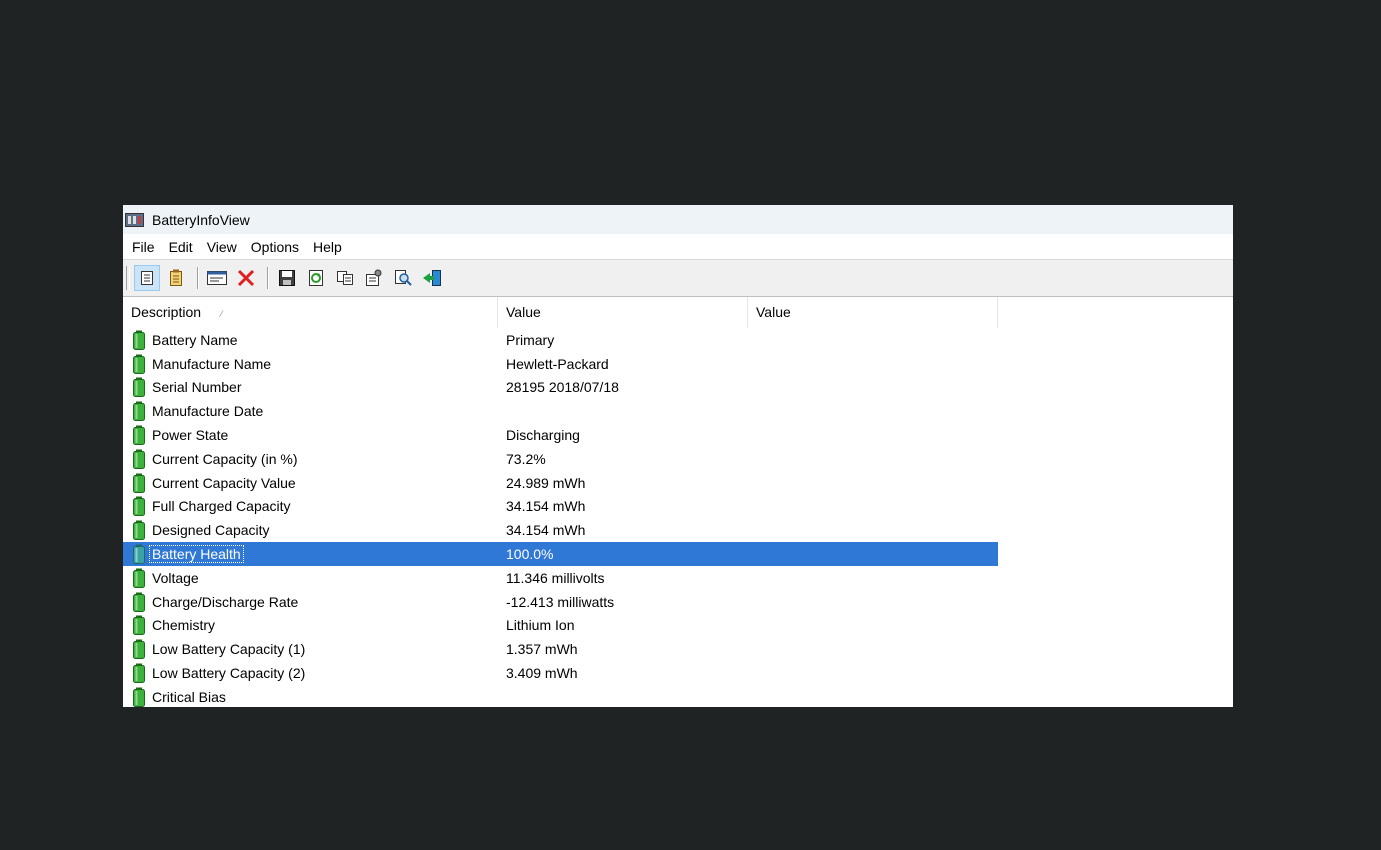  What do you see at coordinates (143, 247) in the screenshot?
I see `menu-file: File` at bounding box center [143, 247].